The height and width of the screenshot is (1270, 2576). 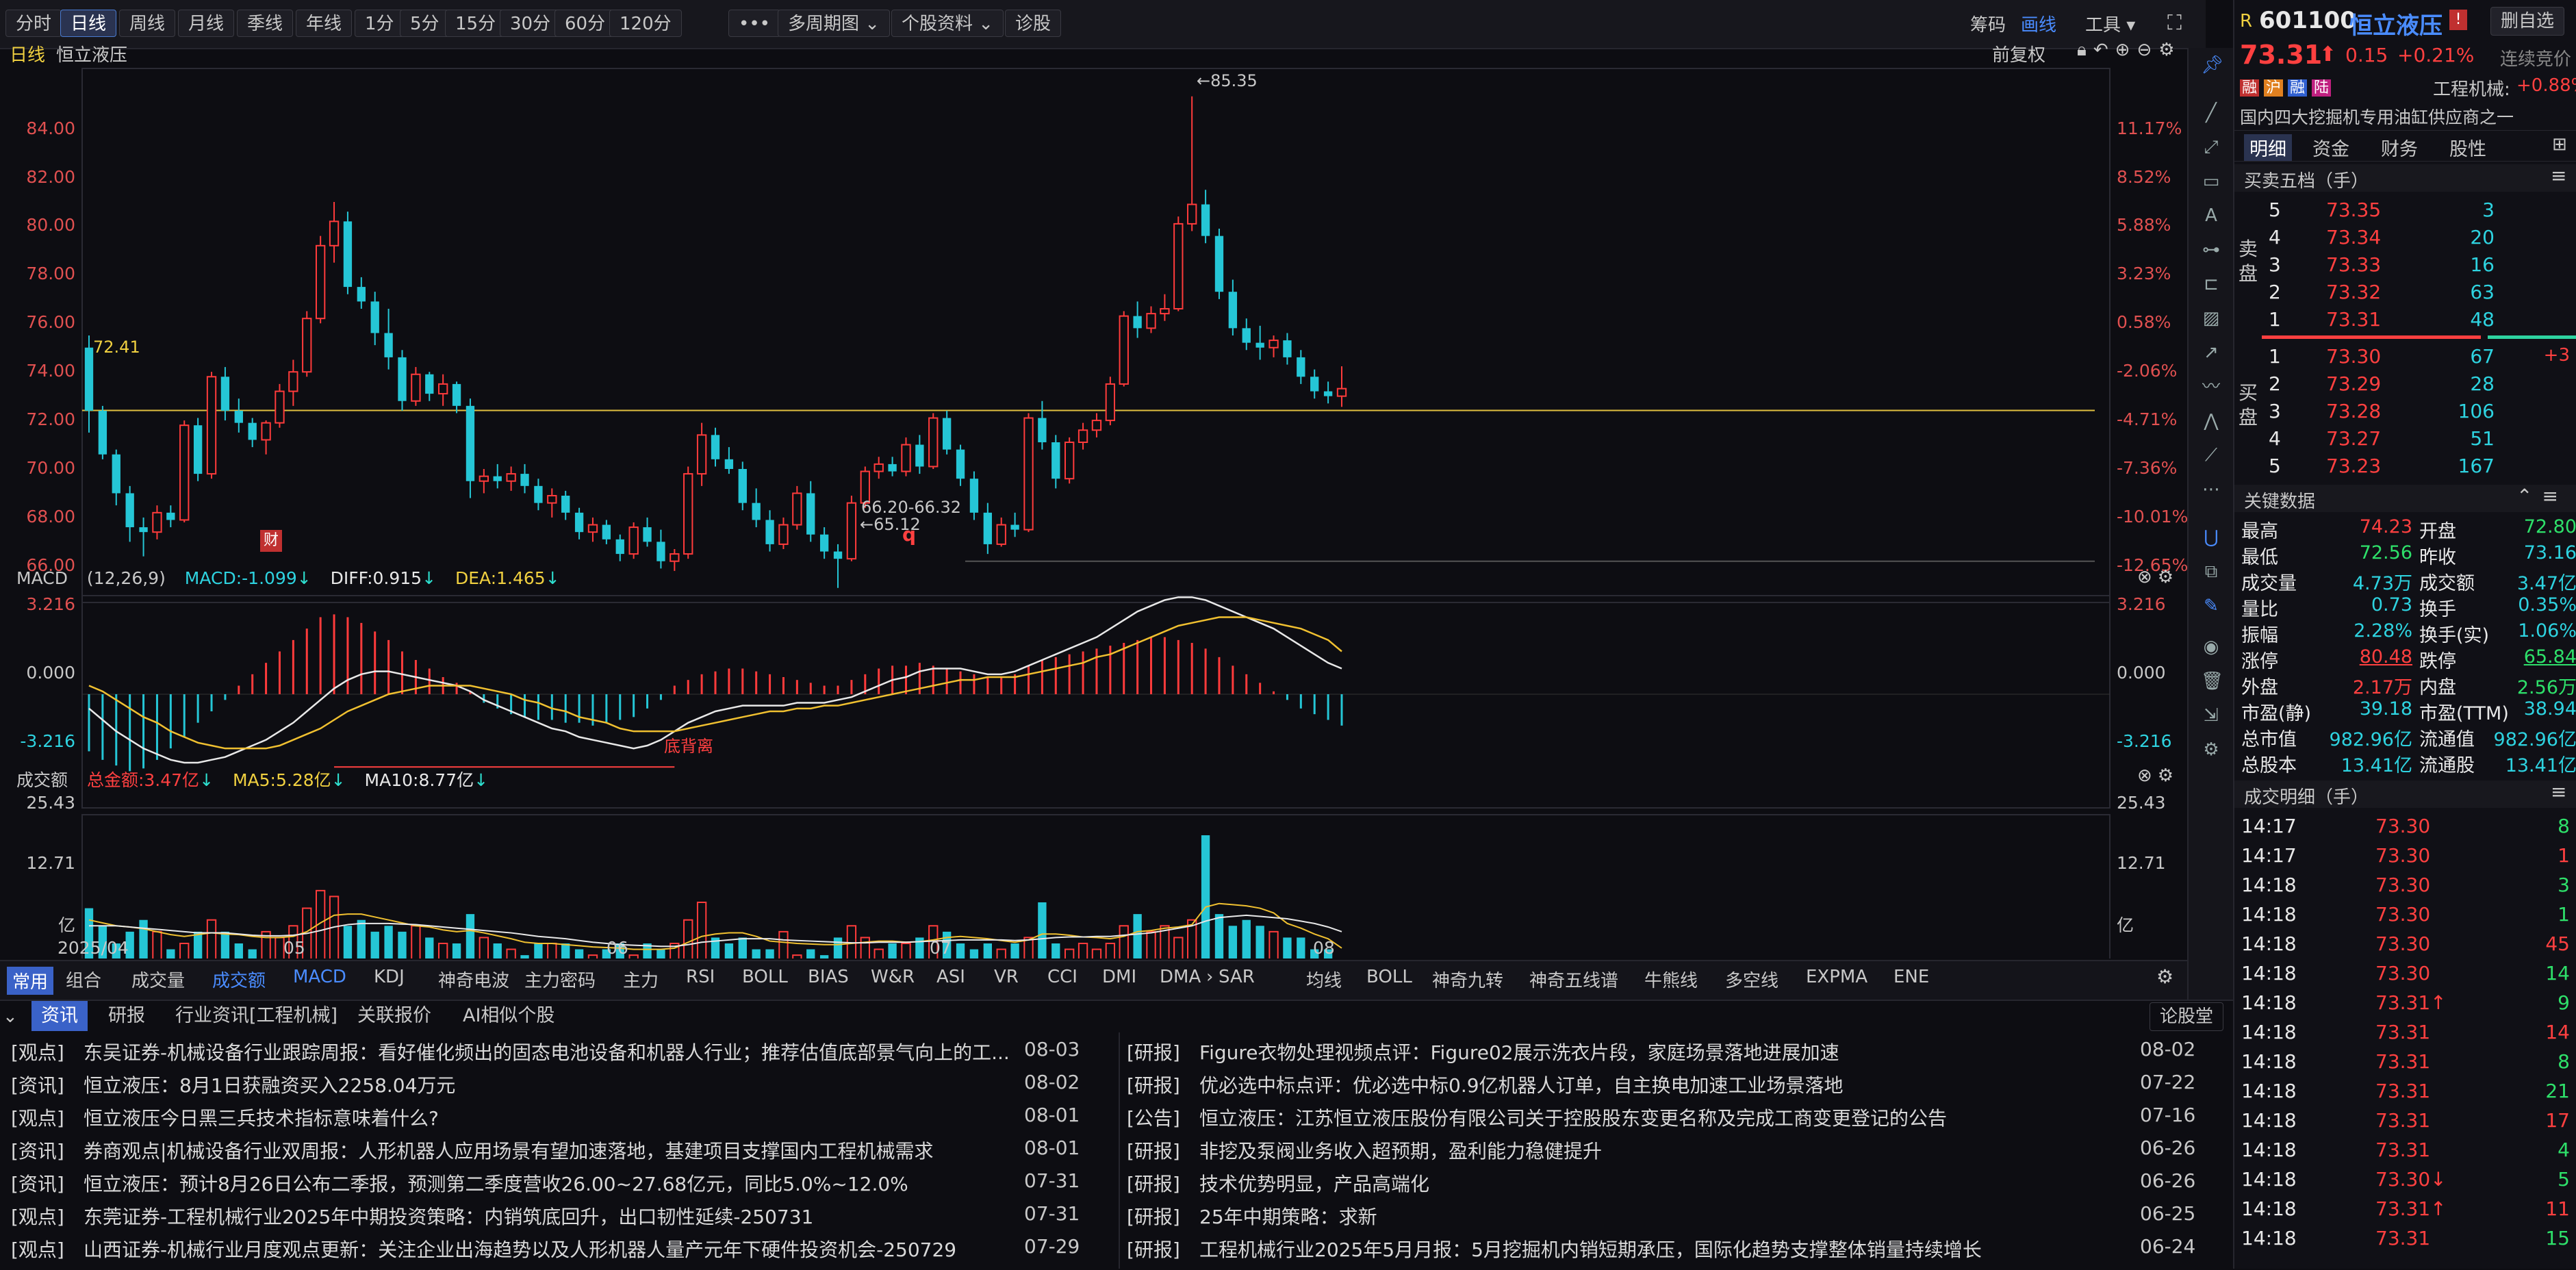 What do you see at coordinates (2211, 352) in the screenshot?
I see `arrow-tool-icon: ↗` at bounding box center [2211, 352].